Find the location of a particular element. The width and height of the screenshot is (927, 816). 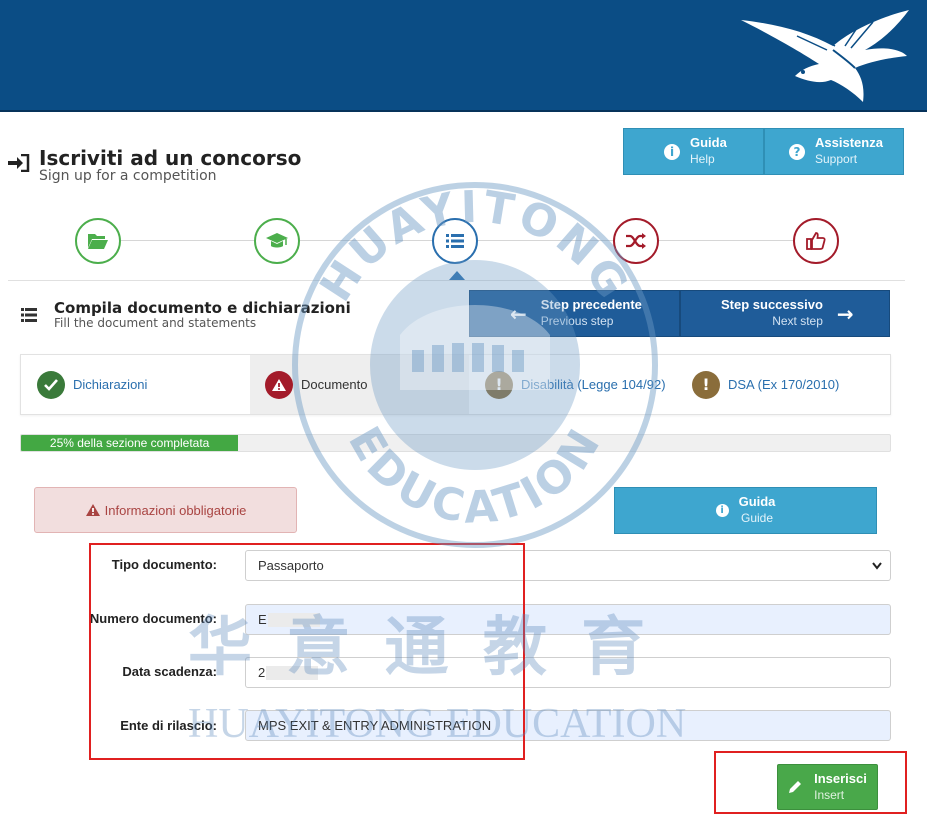

support-button-sublabel: Support is located at coordinates (836, 159).